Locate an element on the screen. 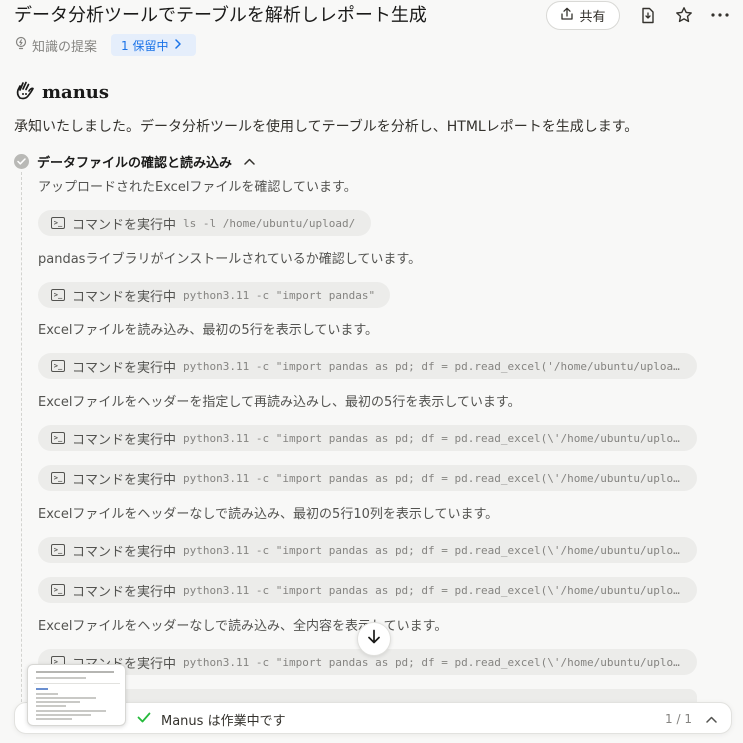 The image size is (743, 743). step-description: Excelファイルを読み込み、最初の5行を表示しています。 is located at coordinates (208, 330).